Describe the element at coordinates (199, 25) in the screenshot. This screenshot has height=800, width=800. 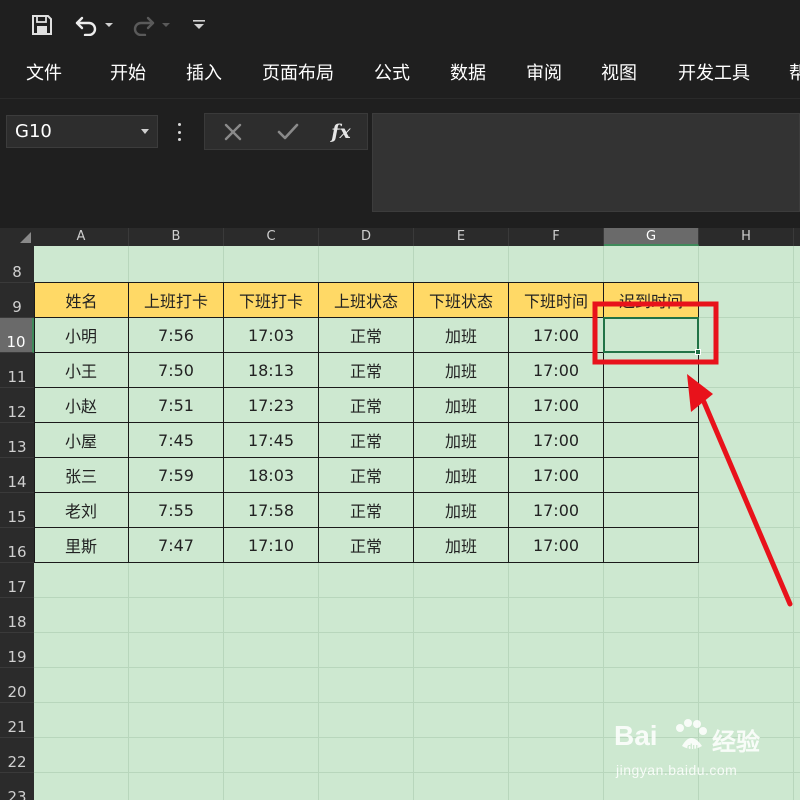
I see `customize-toolbar-icon` at that location.